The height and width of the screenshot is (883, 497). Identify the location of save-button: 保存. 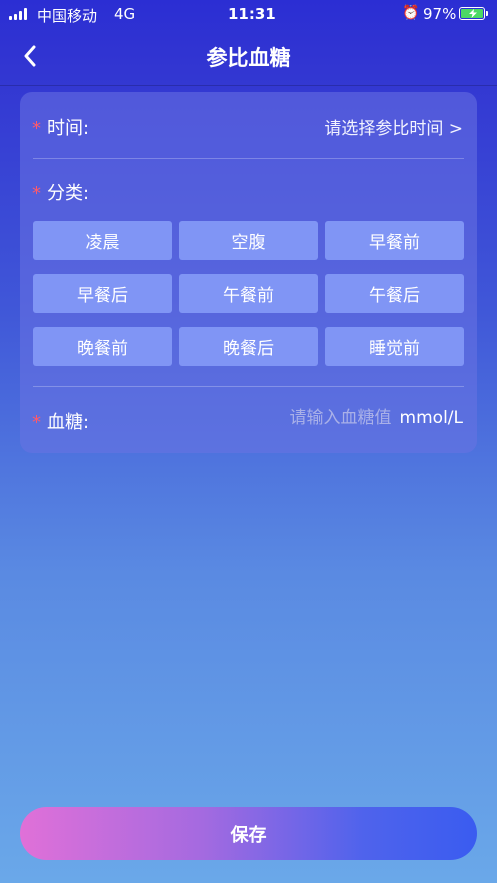
(248, 833).